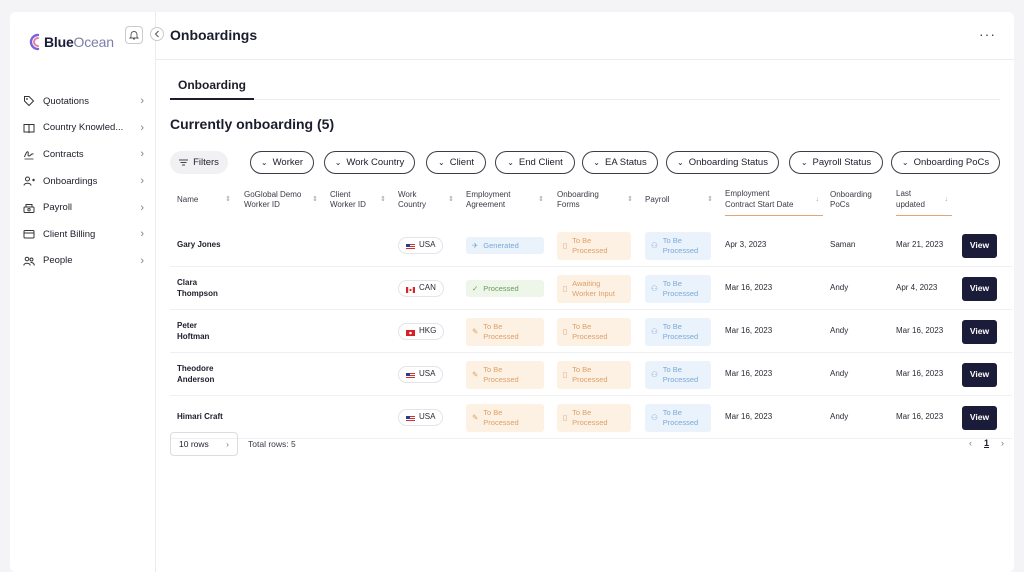 The height and width of the screenshot is (572, 1024). I want to click on sidebar-item-payroll: Payroll ›, so click(83, 207).